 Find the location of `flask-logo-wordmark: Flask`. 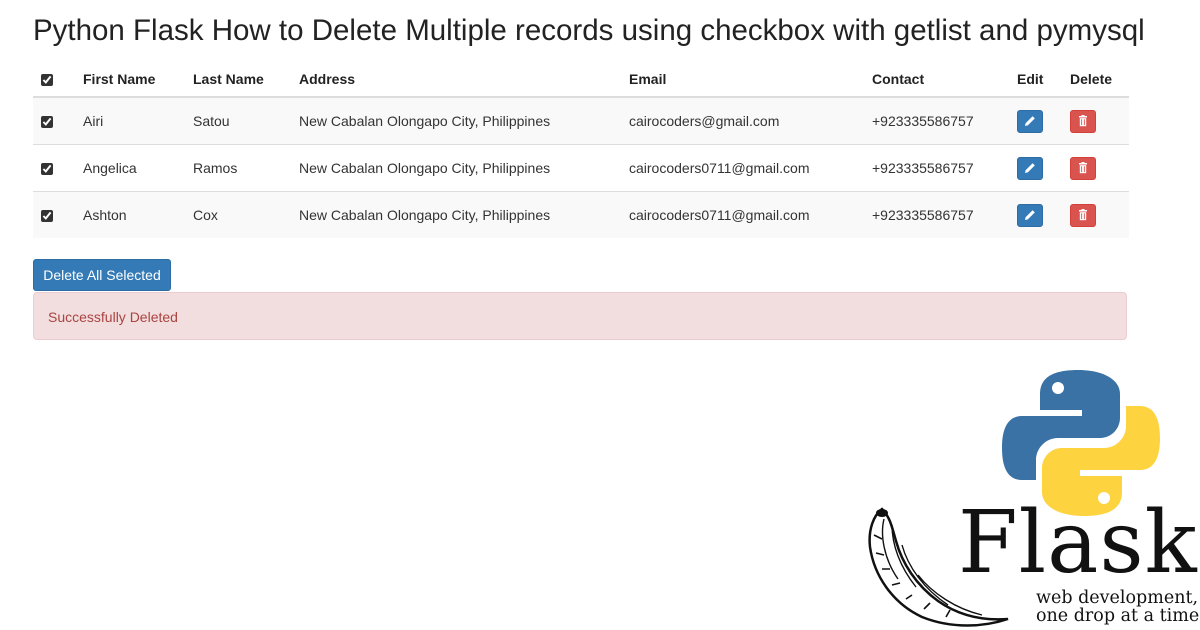

flask-logo-wordmark: Flask is located at coordinates (1078, 543).